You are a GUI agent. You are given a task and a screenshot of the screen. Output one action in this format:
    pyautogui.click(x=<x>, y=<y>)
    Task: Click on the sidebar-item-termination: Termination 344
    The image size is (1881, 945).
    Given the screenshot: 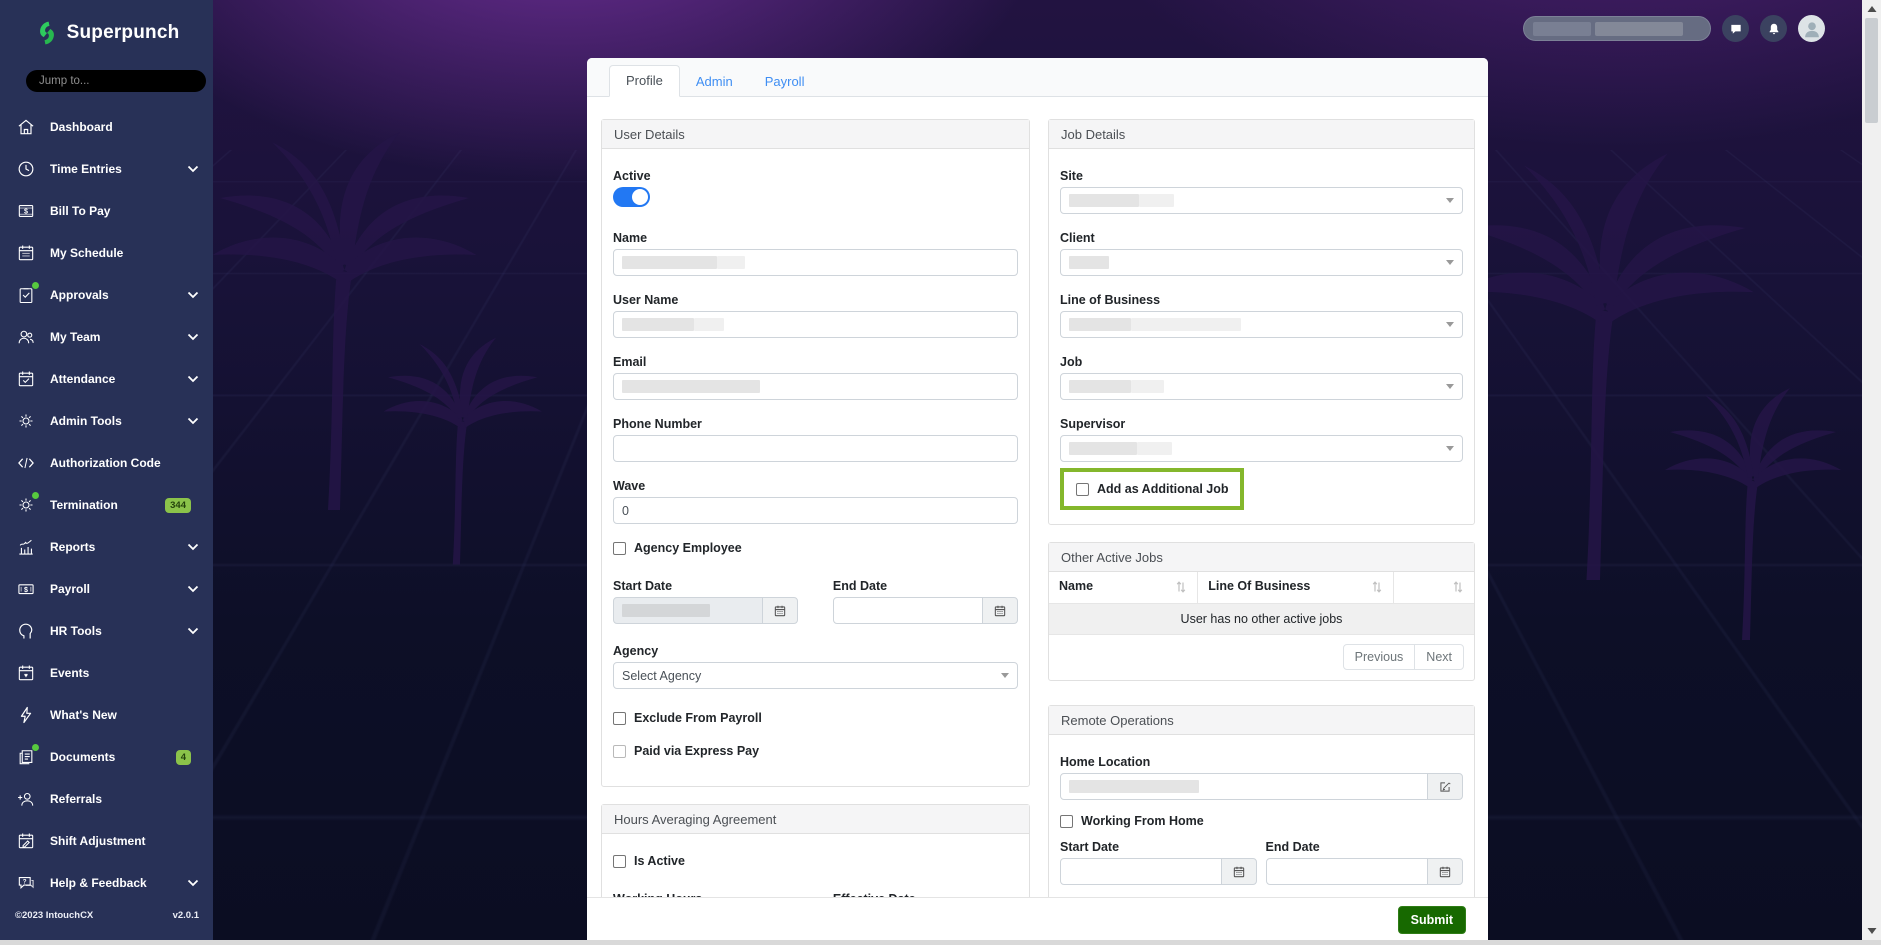 What is the action you would take?
    pyautogui.click(x=106, y=505)
    